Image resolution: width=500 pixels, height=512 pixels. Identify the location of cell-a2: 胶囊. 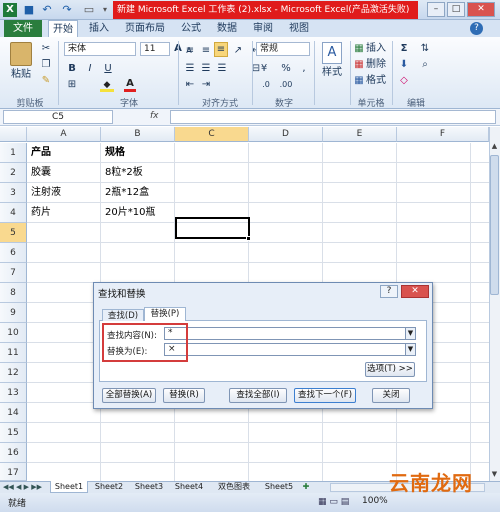
(39, 173).